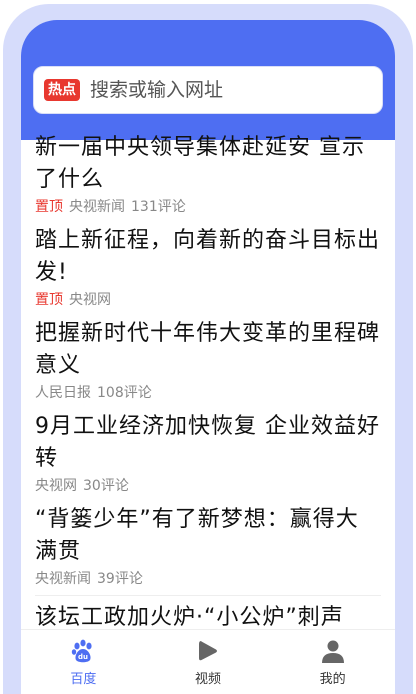 This screenshot has width=416, height=694. I want to click on news-title: 9月工业经济加快恢复 企业效益好转, so click(208, 439).